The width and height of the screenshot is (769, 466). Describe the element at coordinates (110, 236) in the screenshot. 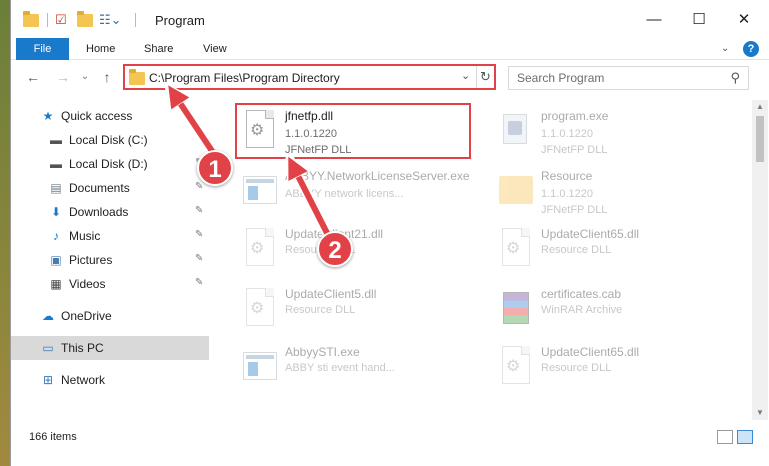

I see `sidebar-item-music: ♪ Music ✎` at that location.